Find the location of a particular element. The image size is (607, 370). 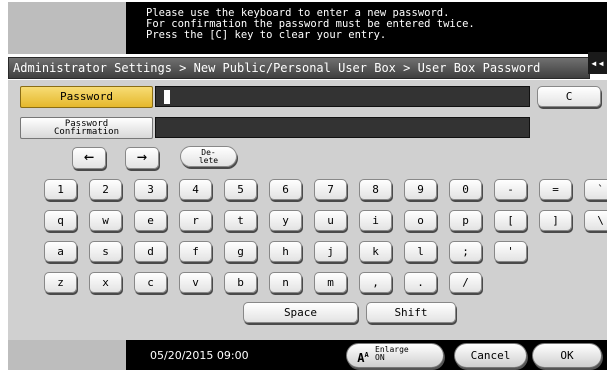

shift-key: Shift is located at coordinates (411, 312).